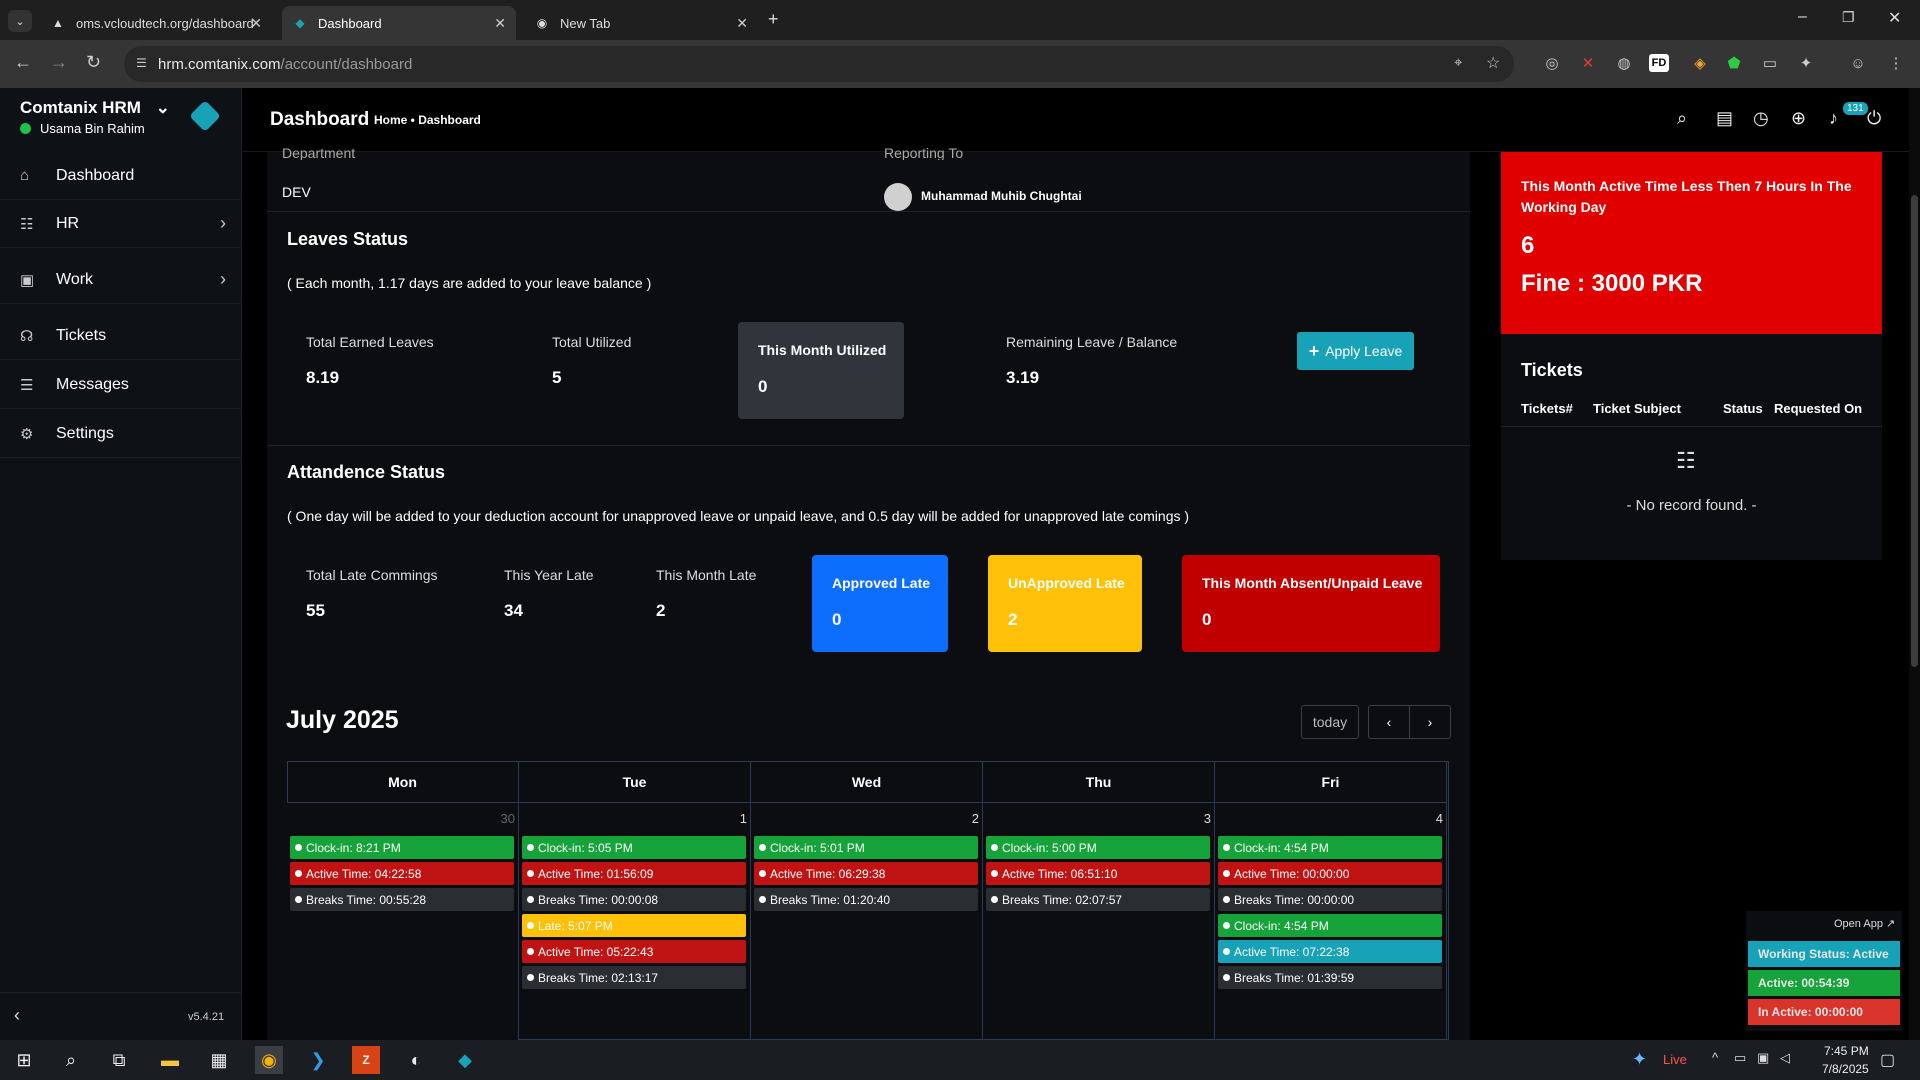 The image size is (1920, 1080). Describe the element at coordinates (162, 107) in the screenshot. I see `chevron-down-icon: ⌄` at that location.